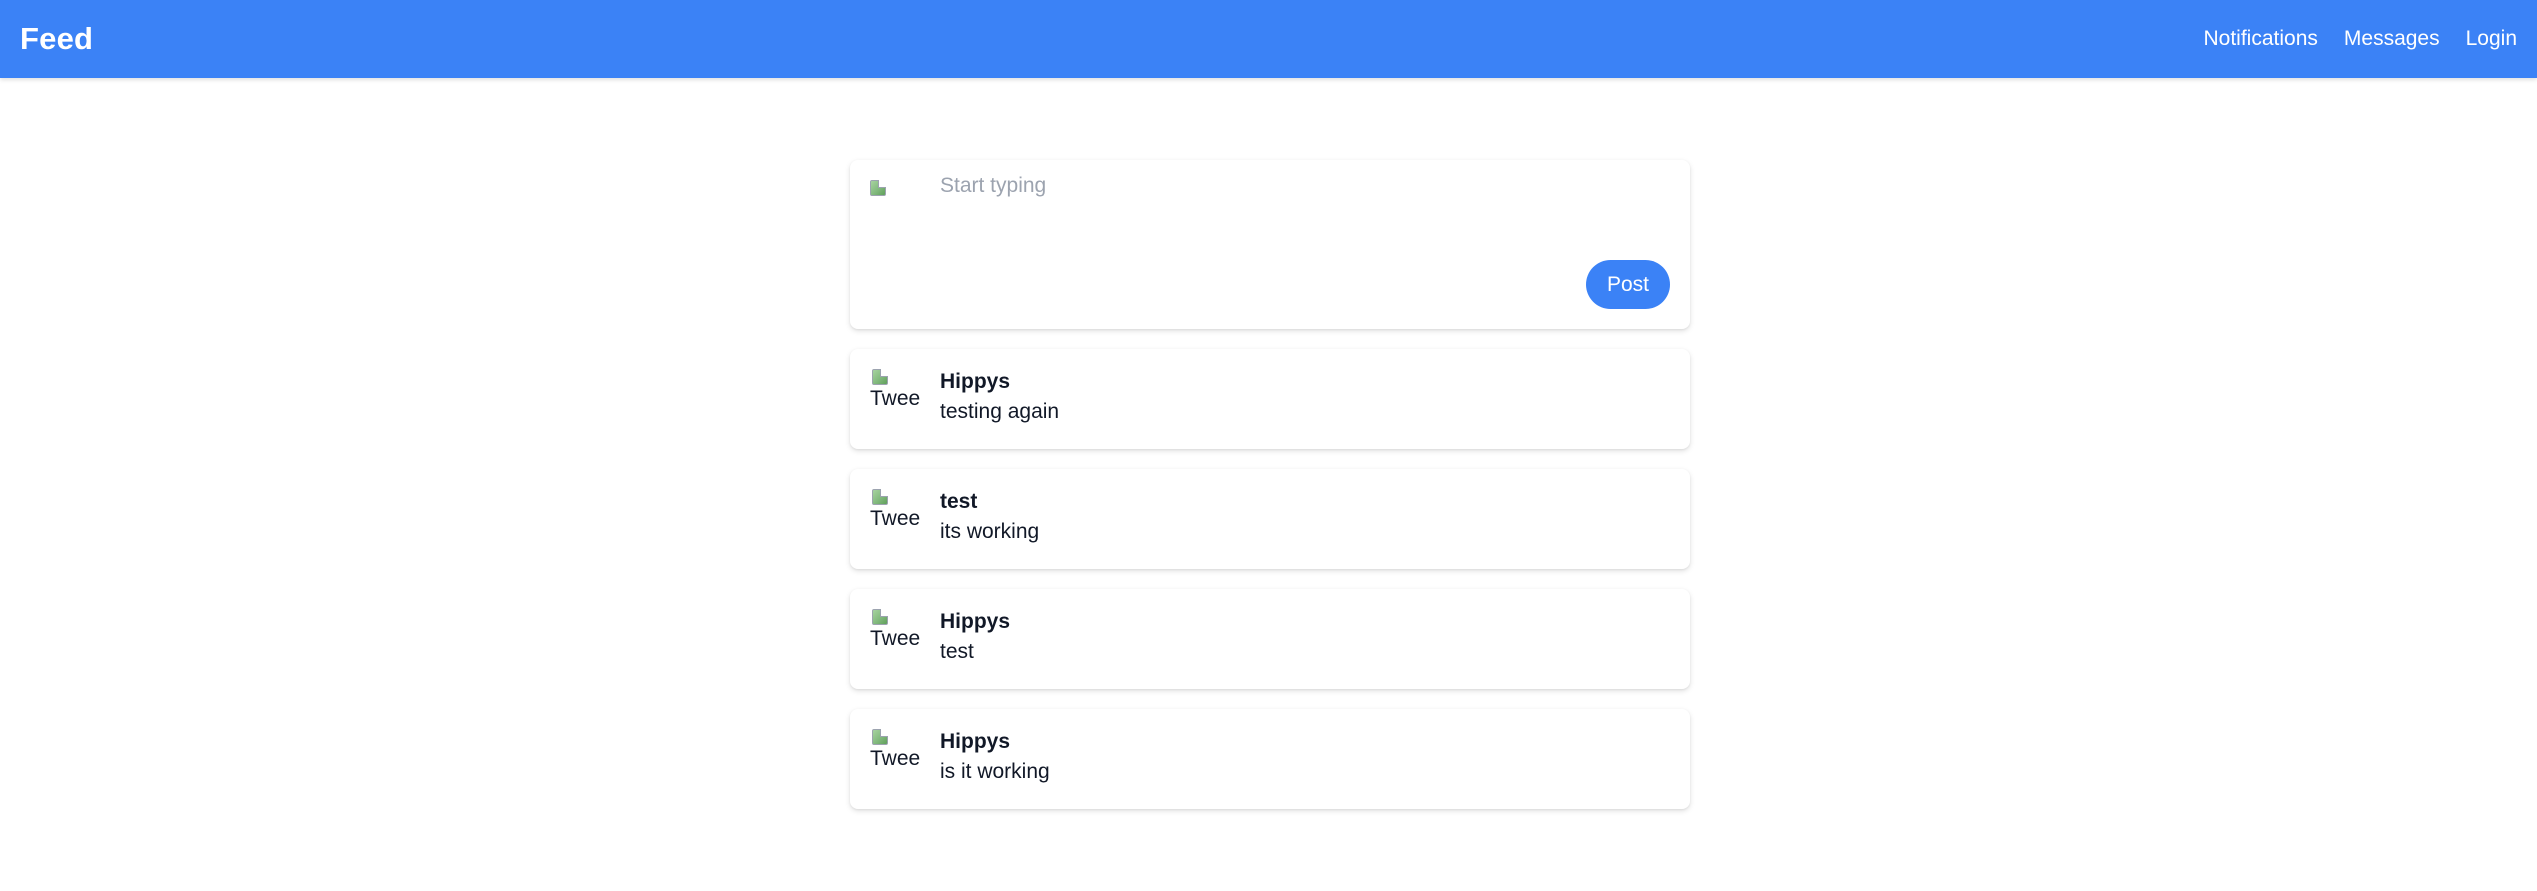 This screenshot has width=2537, height=891. Describe the element at coordinates (1628, 284) in the screenshot. I see `post-button: Post` at that location.